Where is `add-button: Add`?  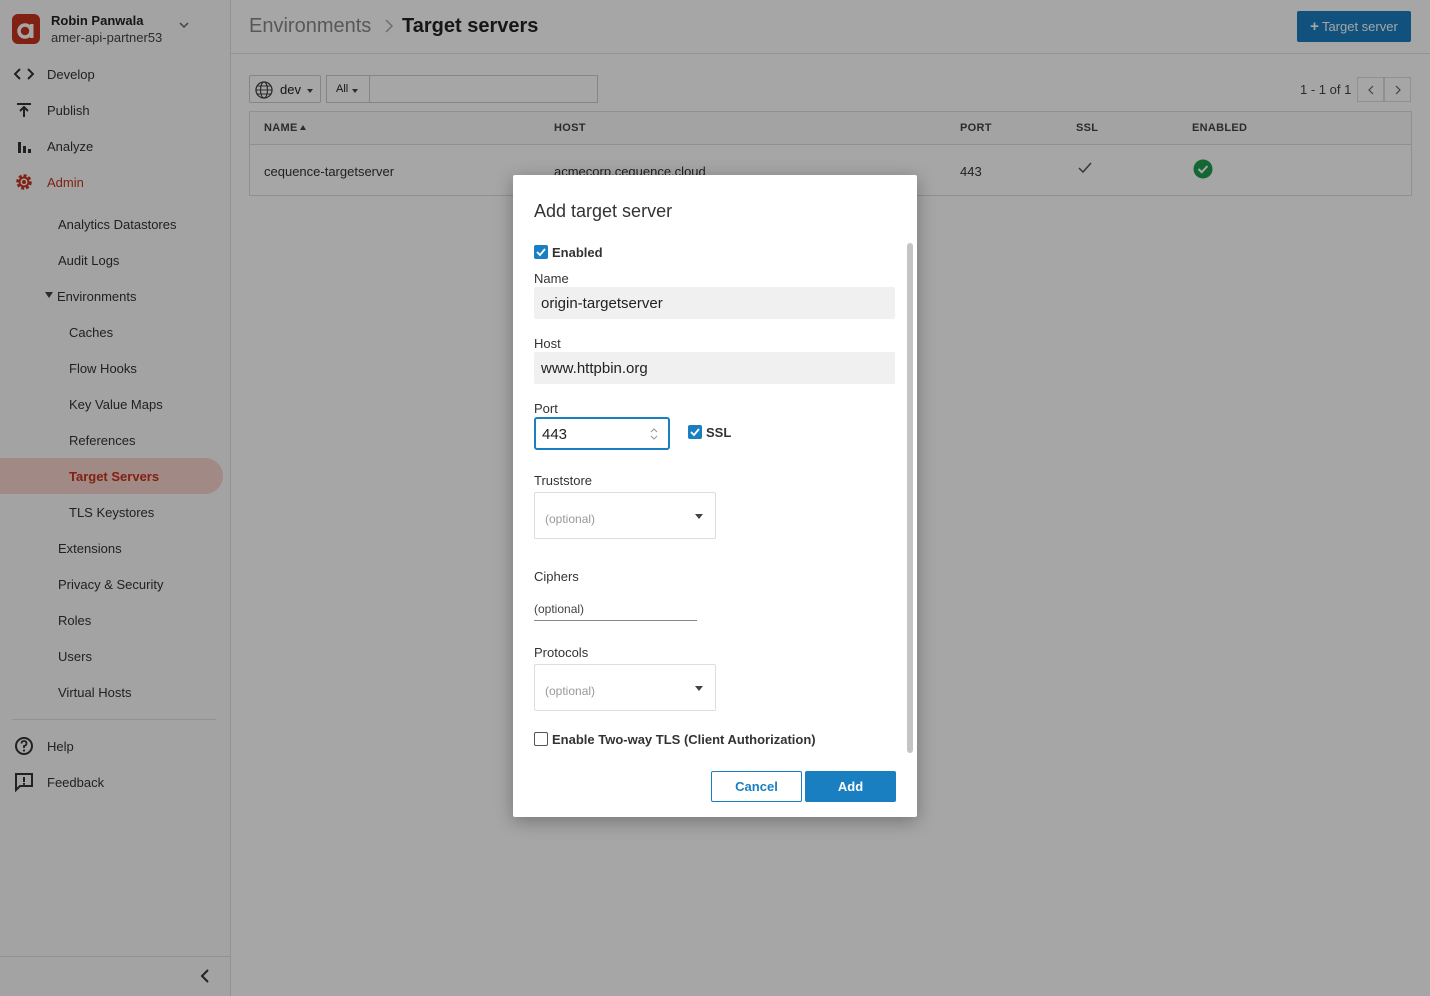 add-button: Add is located at coordinates (850, 786).